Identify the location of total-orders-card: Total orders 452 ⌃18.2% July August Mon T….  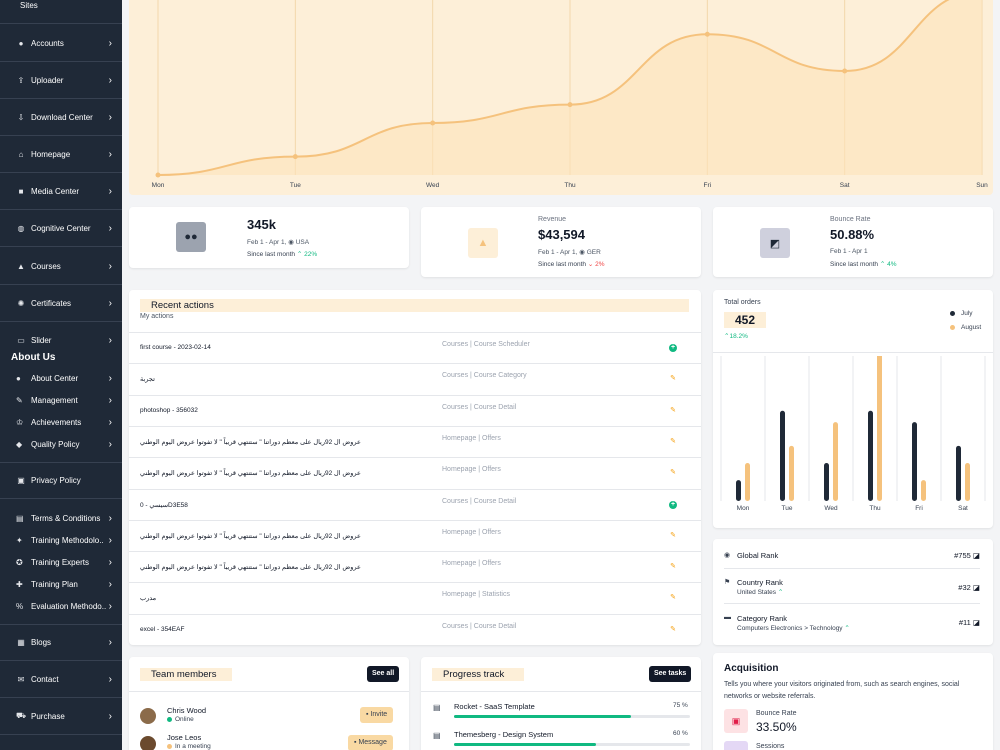
(853, 409).